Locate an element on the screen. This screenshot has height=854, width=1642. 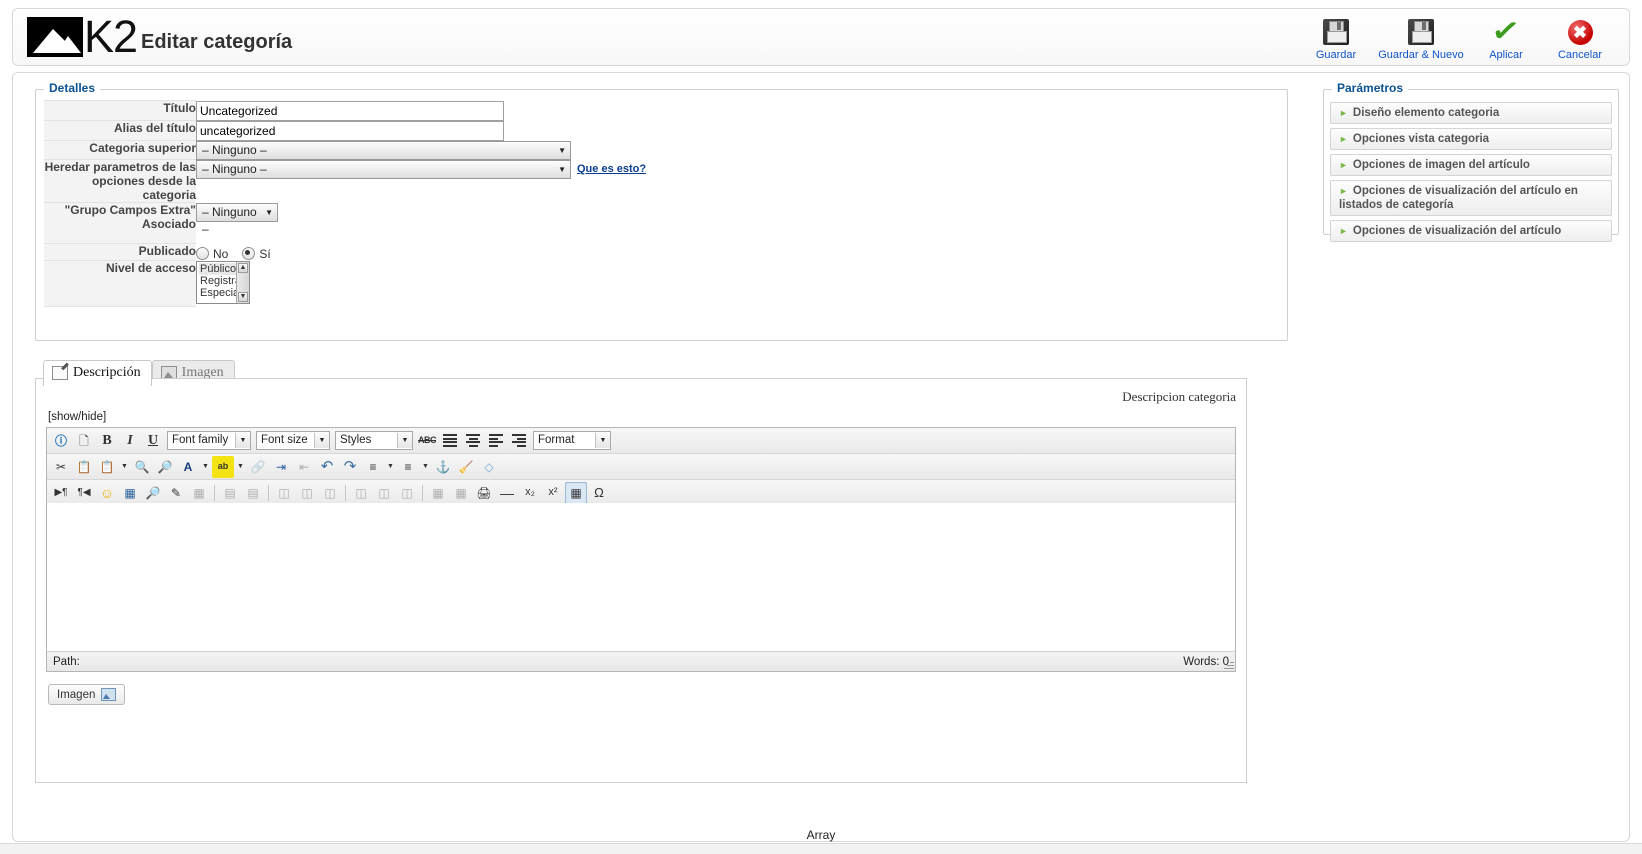
insert-col-after-icon: ◫ is located at coordinates (307, 493).